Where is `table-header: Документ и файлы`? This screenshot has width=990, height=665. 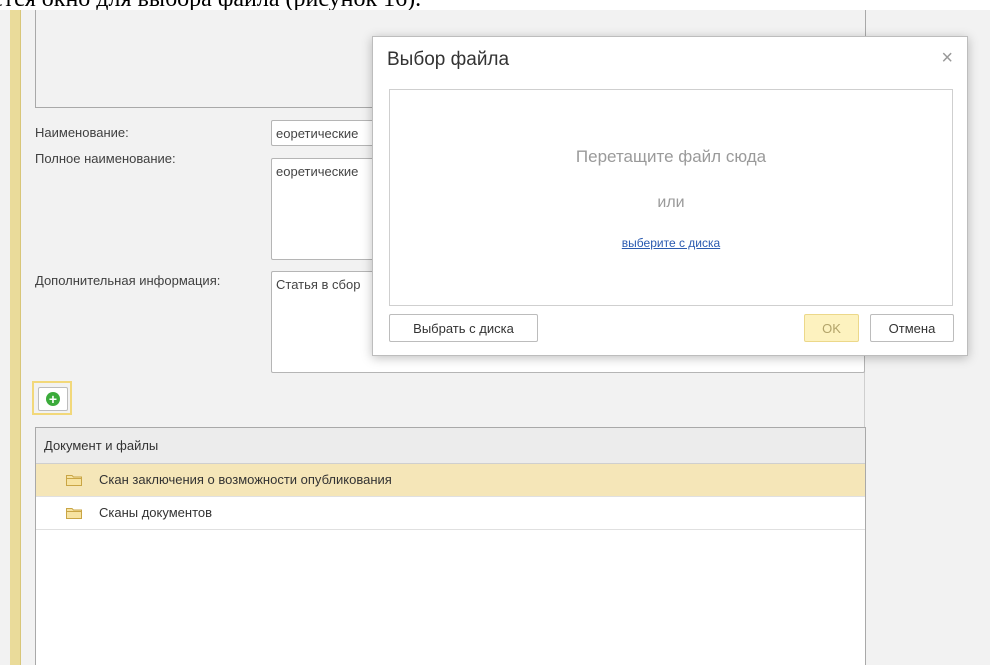
table-header: Документ и файлы is located at coordinates (450, 446).